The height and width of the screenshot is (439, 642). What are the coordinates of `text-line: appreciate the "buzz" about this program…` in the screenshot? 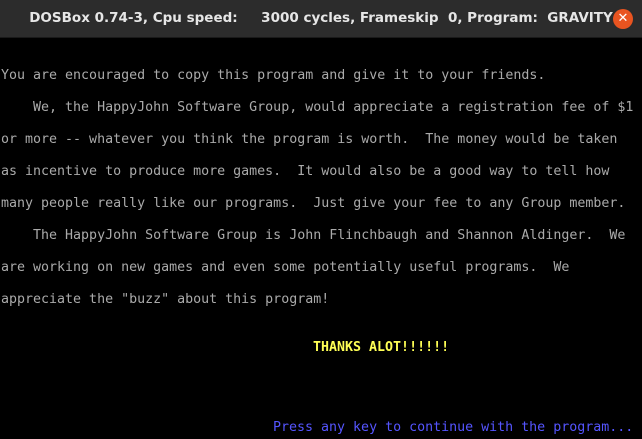 It's located at (165, 299).